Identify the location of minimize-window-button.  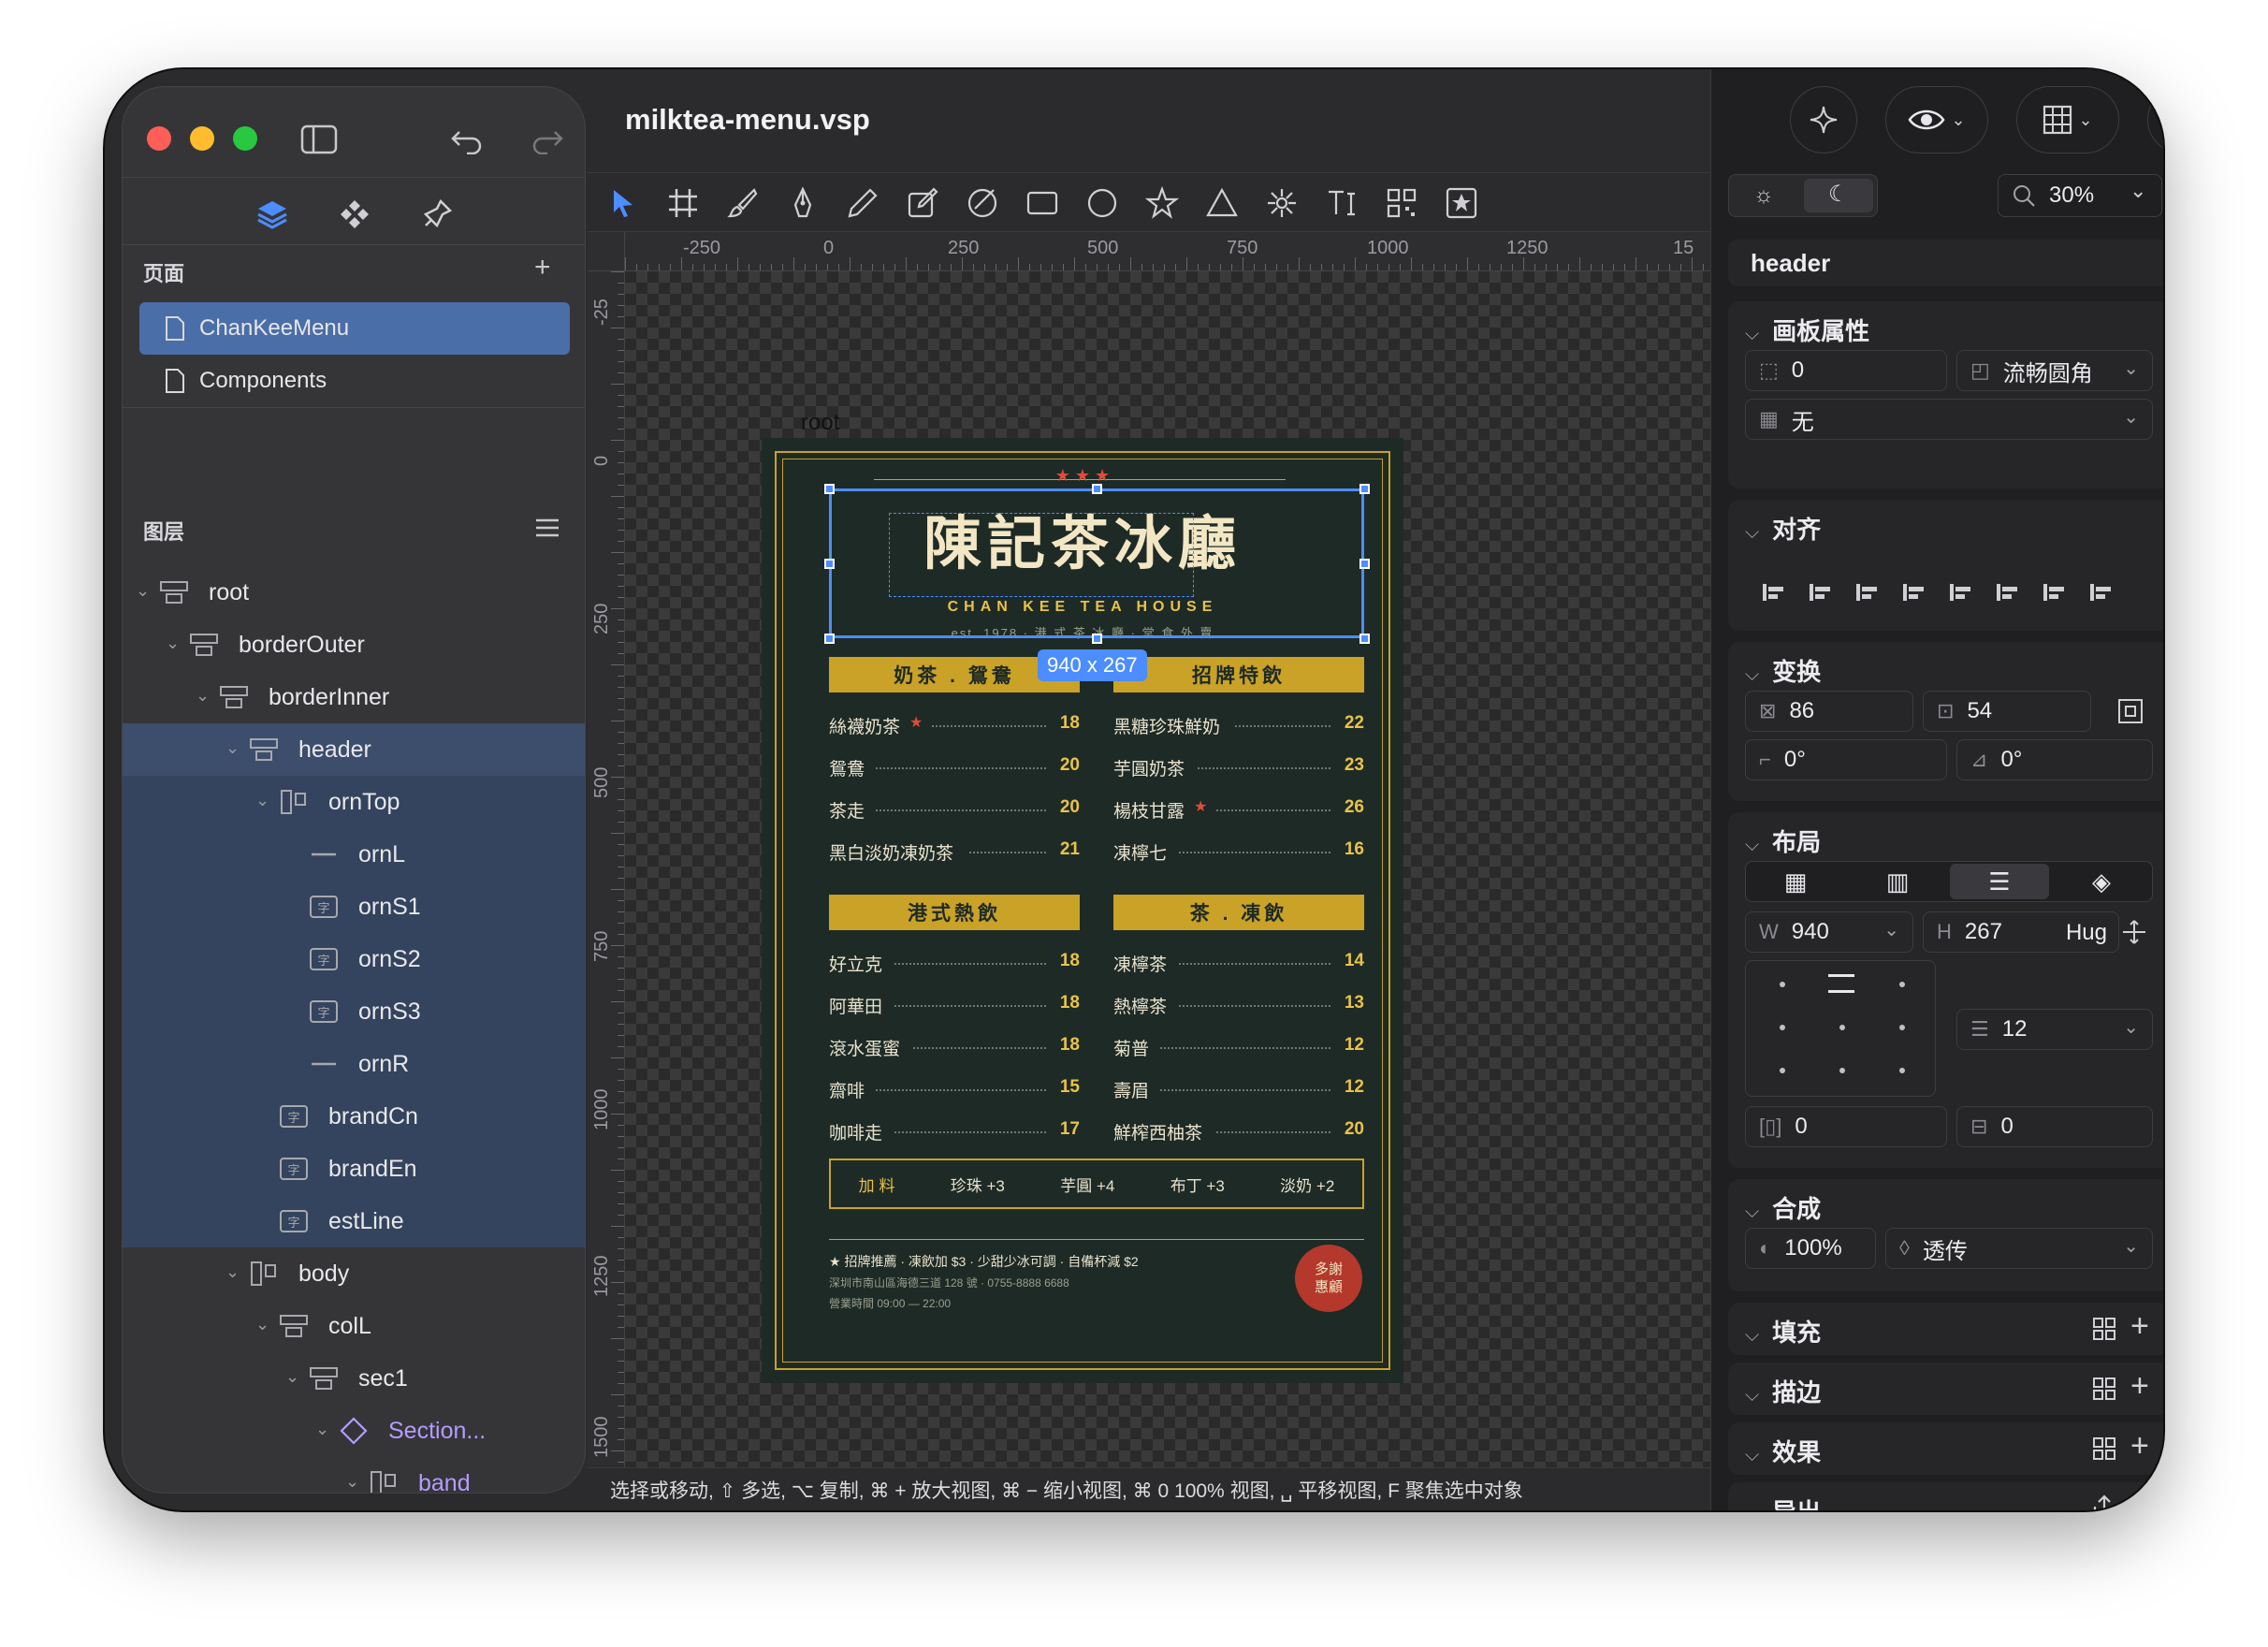
(202, 138).